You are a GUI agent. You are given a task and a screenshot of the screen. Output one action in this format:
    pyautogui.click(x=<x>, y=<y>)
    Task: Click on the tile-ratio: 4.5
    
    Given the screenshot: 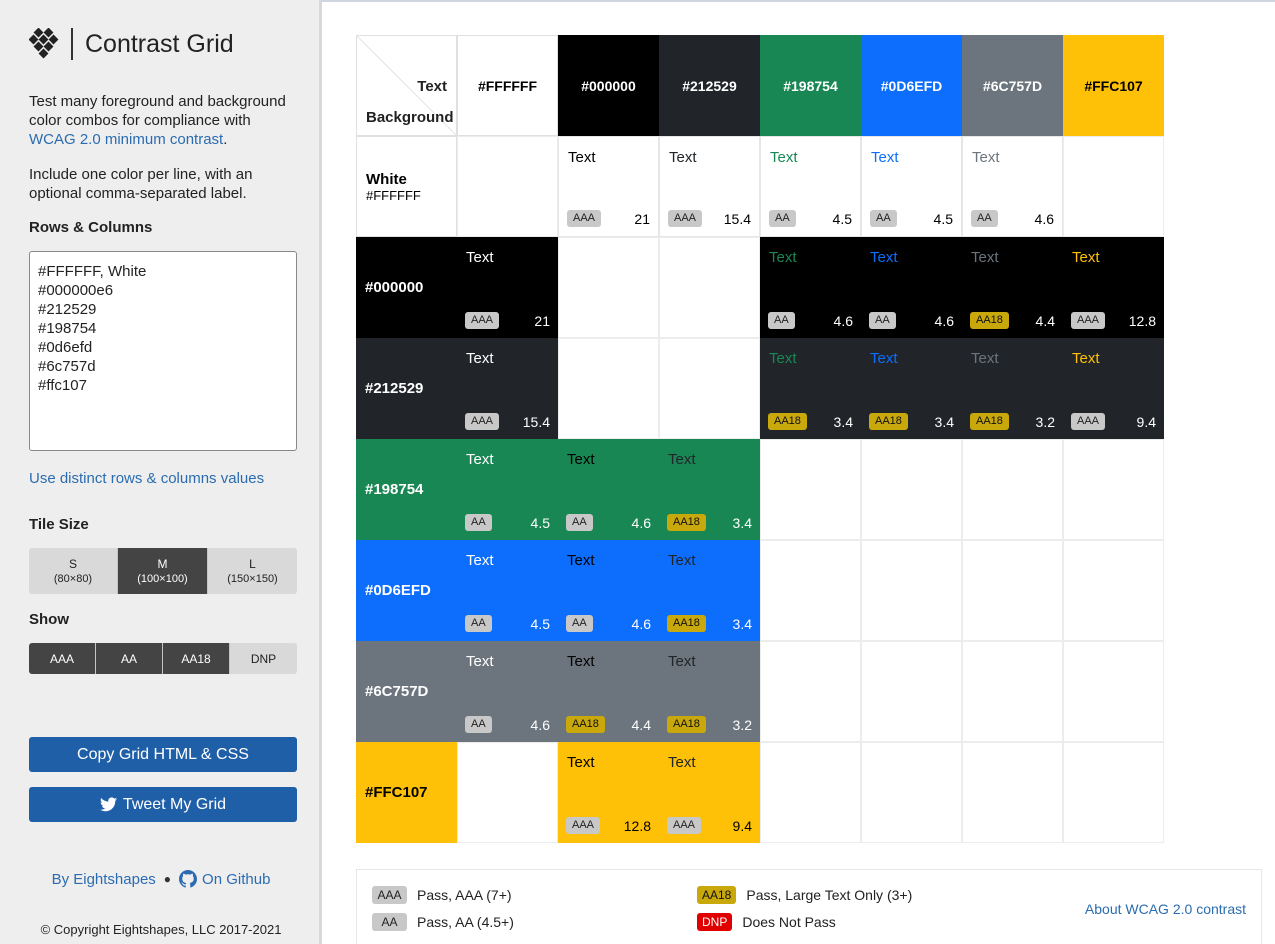 What is the action you would take?
    pyautogui.click(x=540, y=523)
    